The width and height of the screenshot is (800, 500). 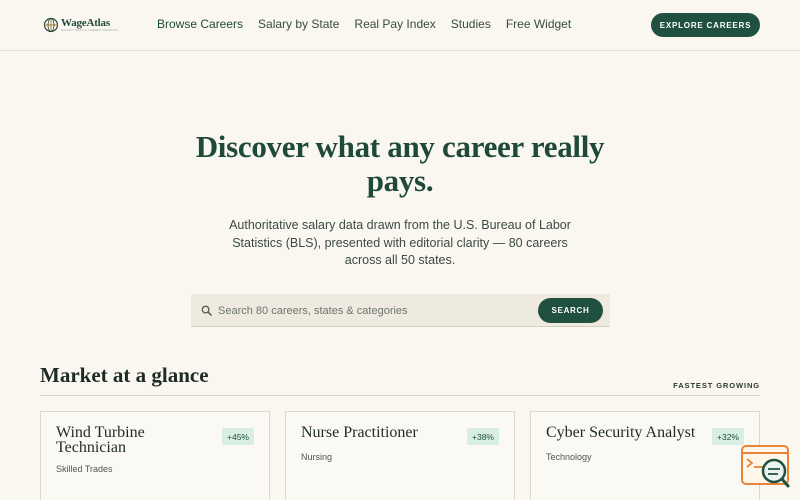 What do you see at coordinates (400, 455) in the screenshot?
I see `career-card-nurse-practitioner: Nurse Practitioner +38% Nursing` at bounding box center [400, 455].